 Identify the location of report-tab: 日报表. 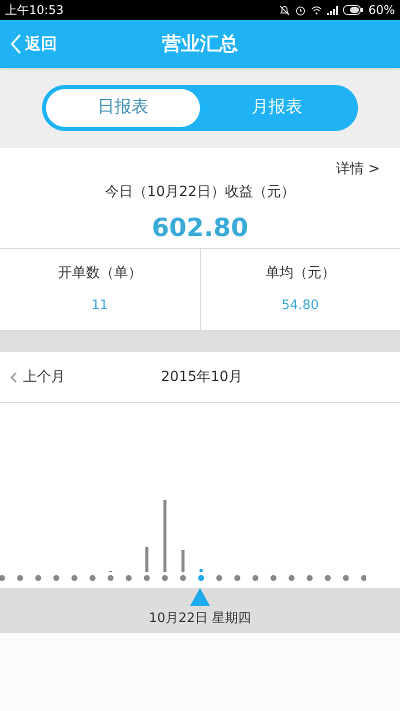
(123, 108).